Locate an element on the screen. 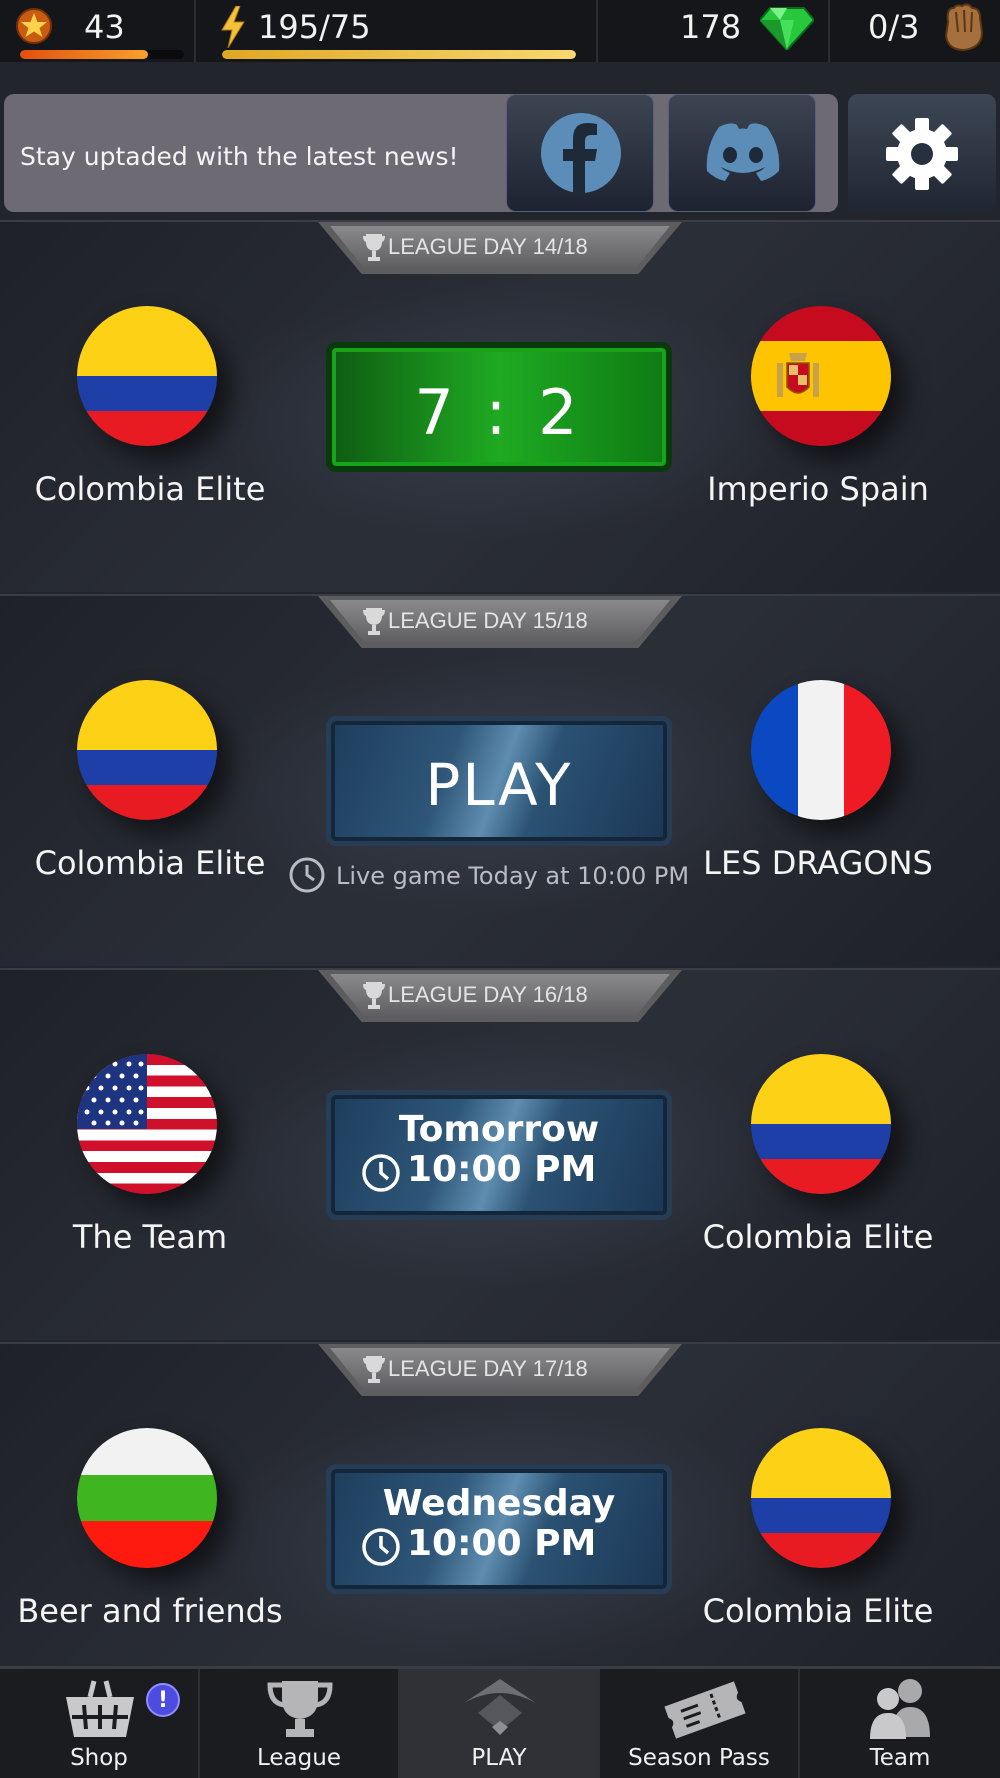 This screenshot has height=1778, width=1000. scheduled-match-button: Wednesday 10:00 PM is located at coordinates (499, 1529).